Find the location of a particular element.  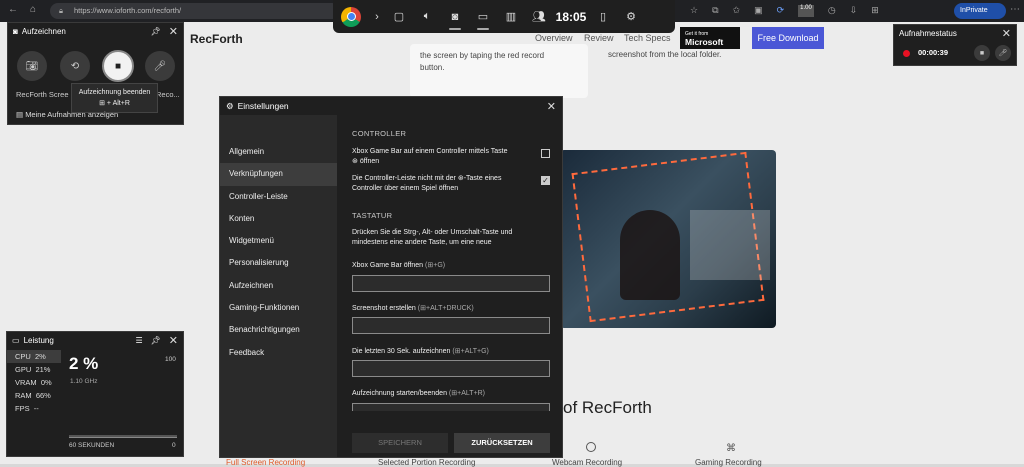

option1-line2-row: ⊛ öffnen is located at coordinates (444, 162).